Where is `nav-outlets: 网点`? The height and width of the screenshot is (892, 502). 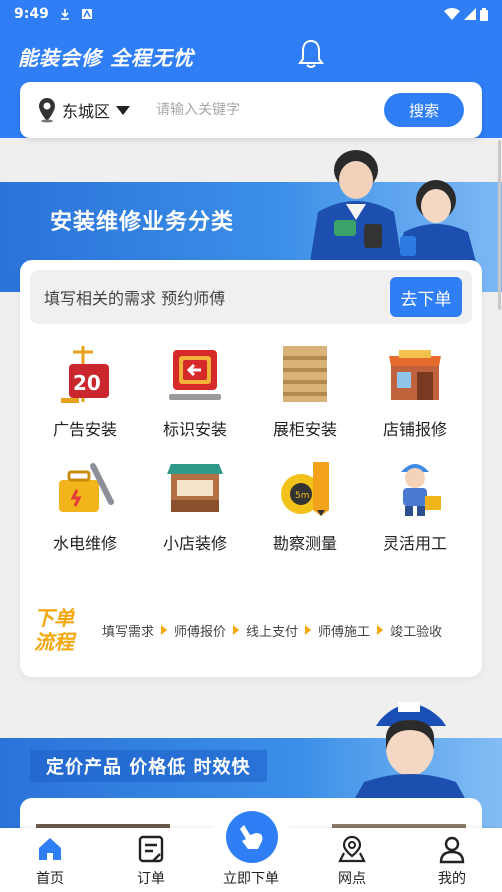
nav-outlets: 网点 is located at coordinates (352, 861).